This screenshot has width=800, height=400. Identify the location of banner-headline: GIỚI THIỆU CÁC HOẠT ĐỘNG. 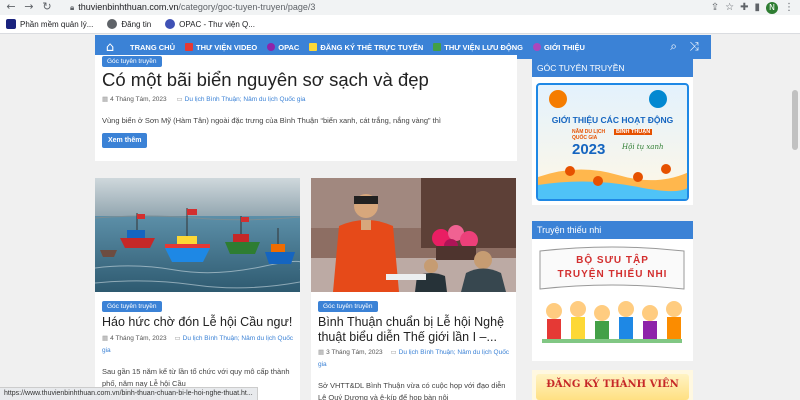
(612, 120).